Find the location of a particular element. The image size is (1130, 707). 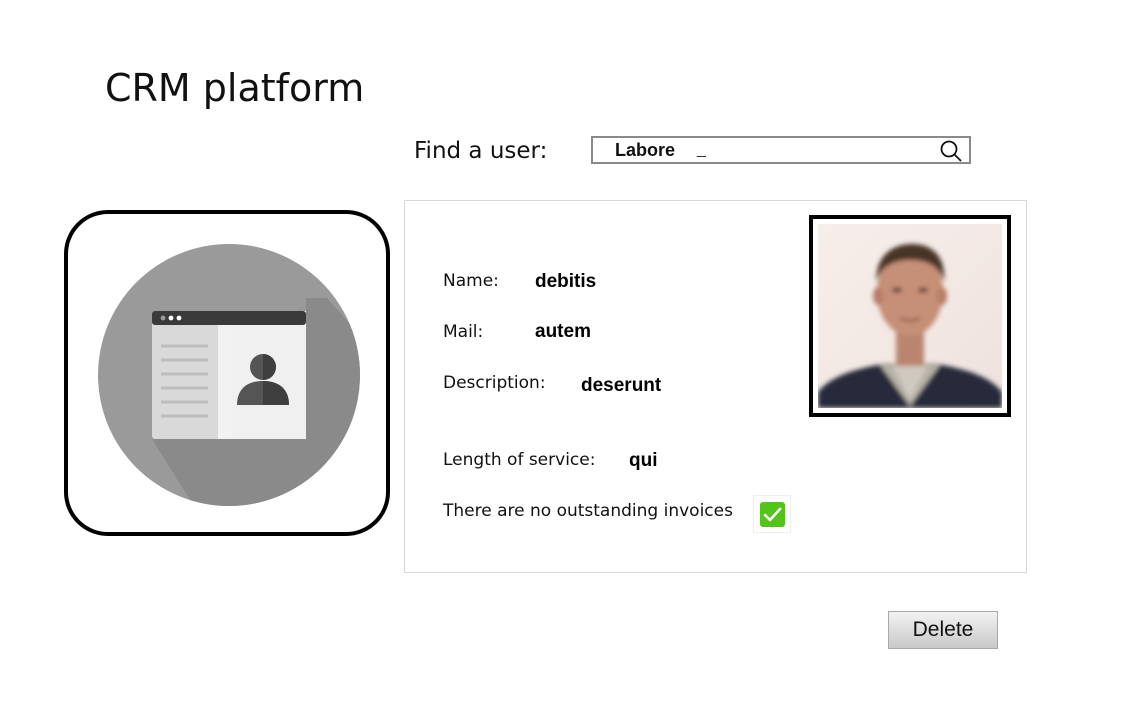

person-portrait is located at coordinates (910, 316).